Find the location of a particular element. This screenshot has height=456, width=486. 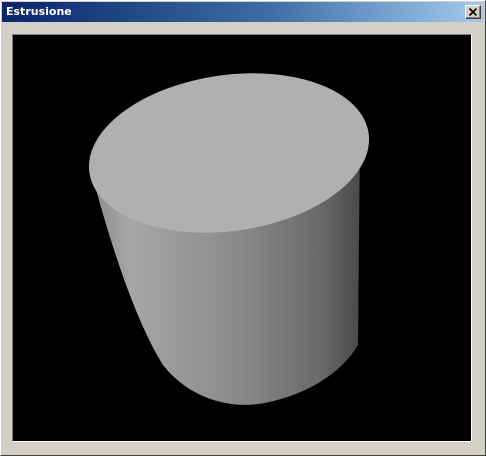

window-title: Estrusione is located at coordinates (39, 11).